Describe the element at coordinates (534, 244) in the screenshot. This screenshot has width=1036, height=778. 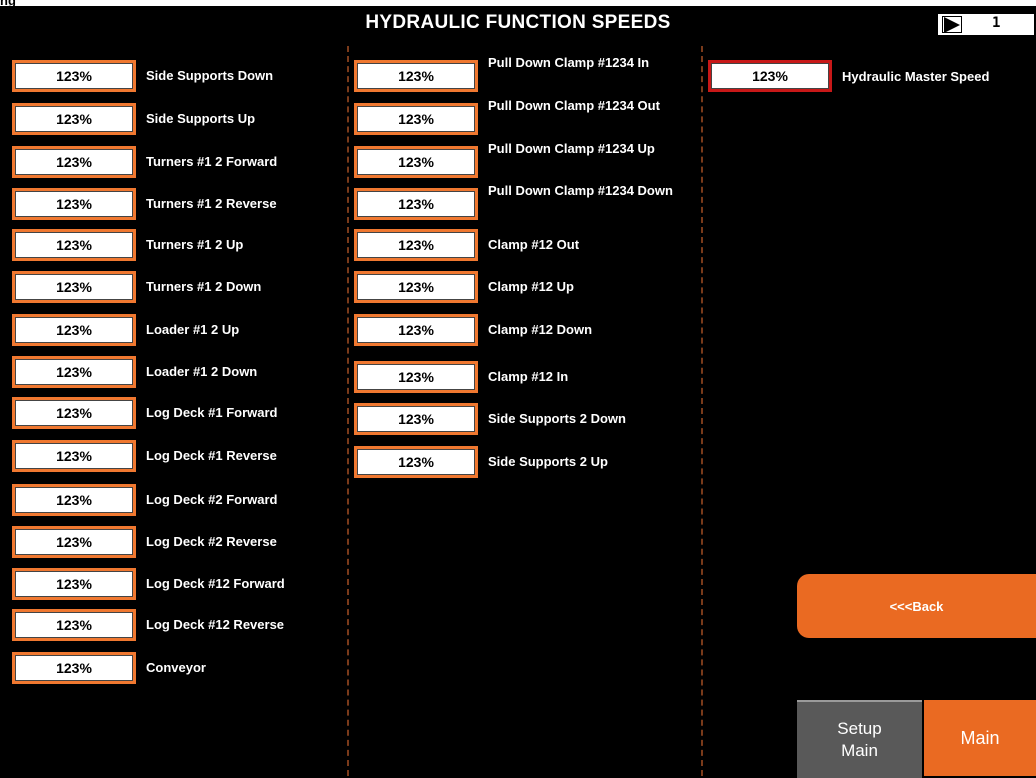
I see `speed-label: Clamp #12 Out` at that location.